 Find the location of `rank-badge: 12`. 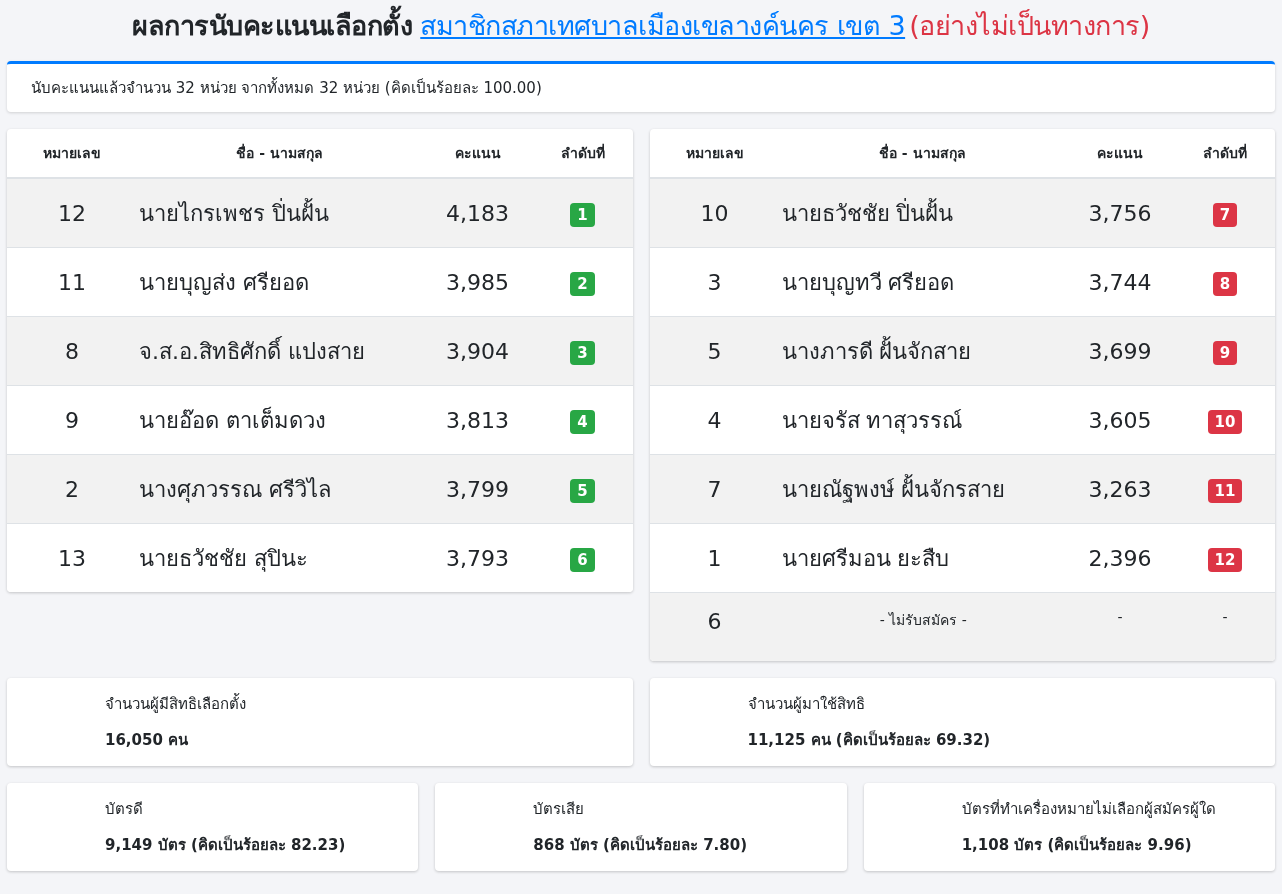

rank-badge: 12 is located at coordinates (1225, 559).